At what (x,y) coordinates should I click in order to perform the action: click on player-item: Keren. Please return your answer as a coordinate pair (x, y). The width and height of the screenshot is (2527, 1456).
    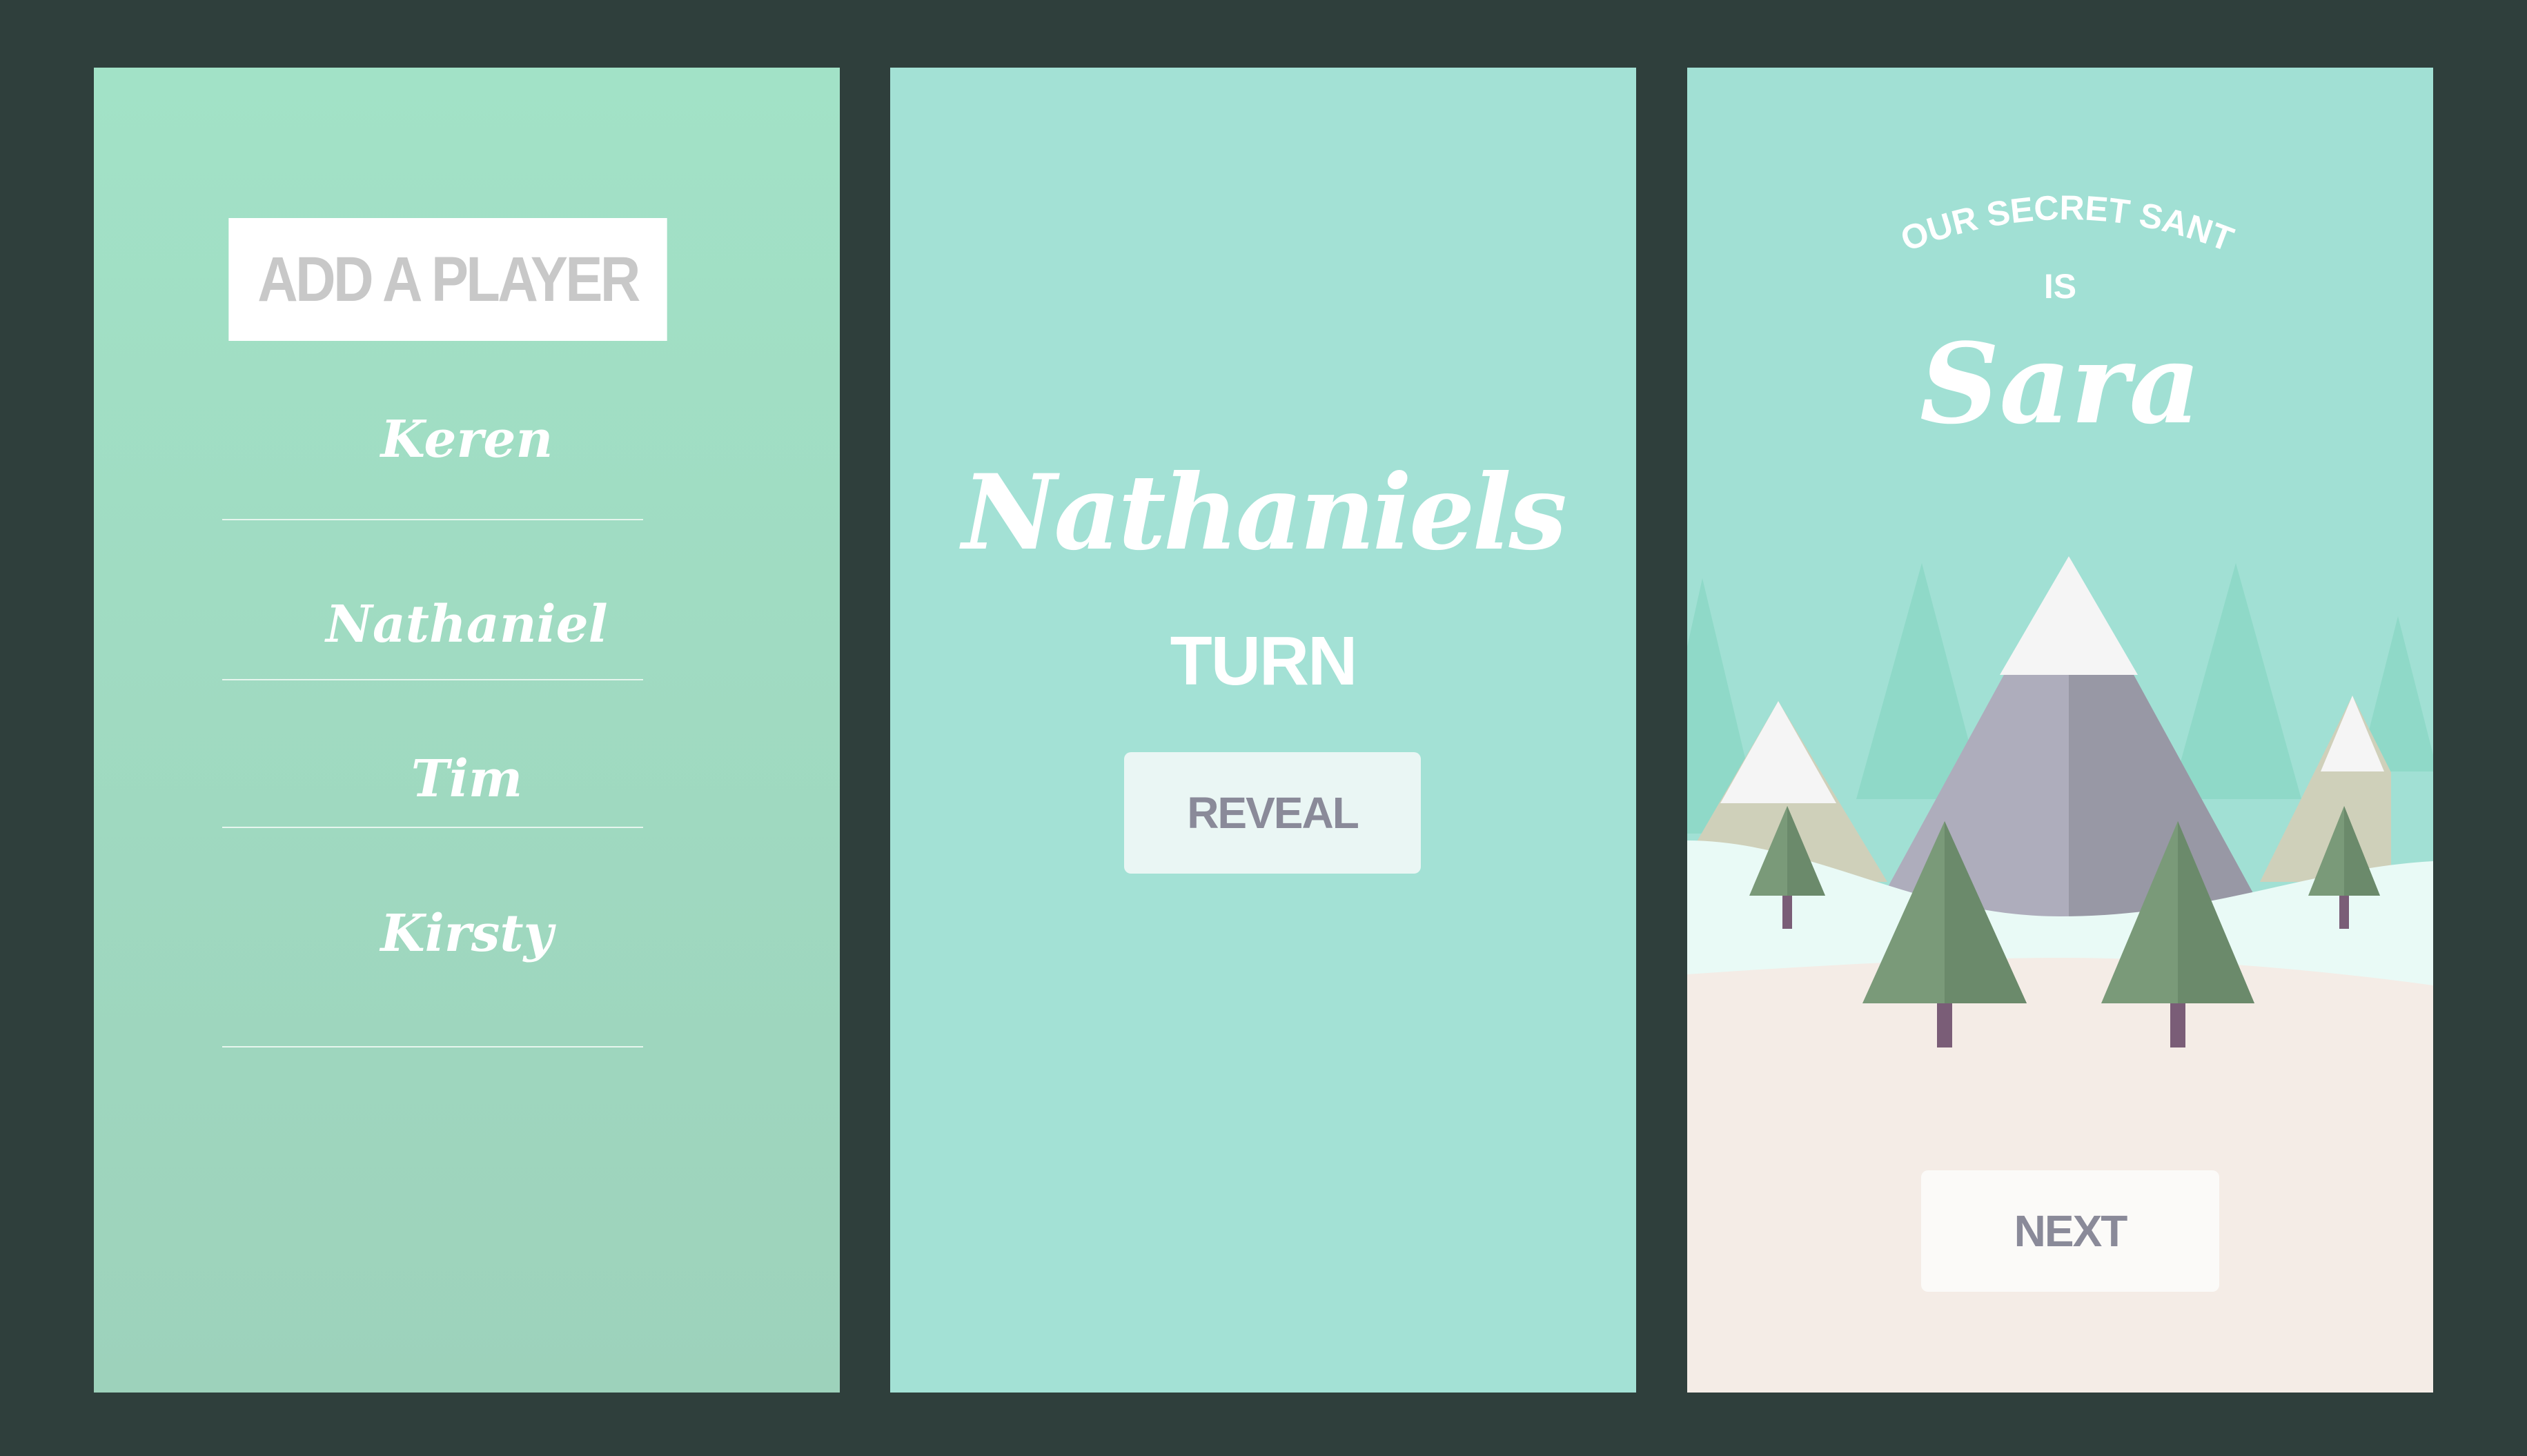
    Looking at the image, I should click on (467, 439).